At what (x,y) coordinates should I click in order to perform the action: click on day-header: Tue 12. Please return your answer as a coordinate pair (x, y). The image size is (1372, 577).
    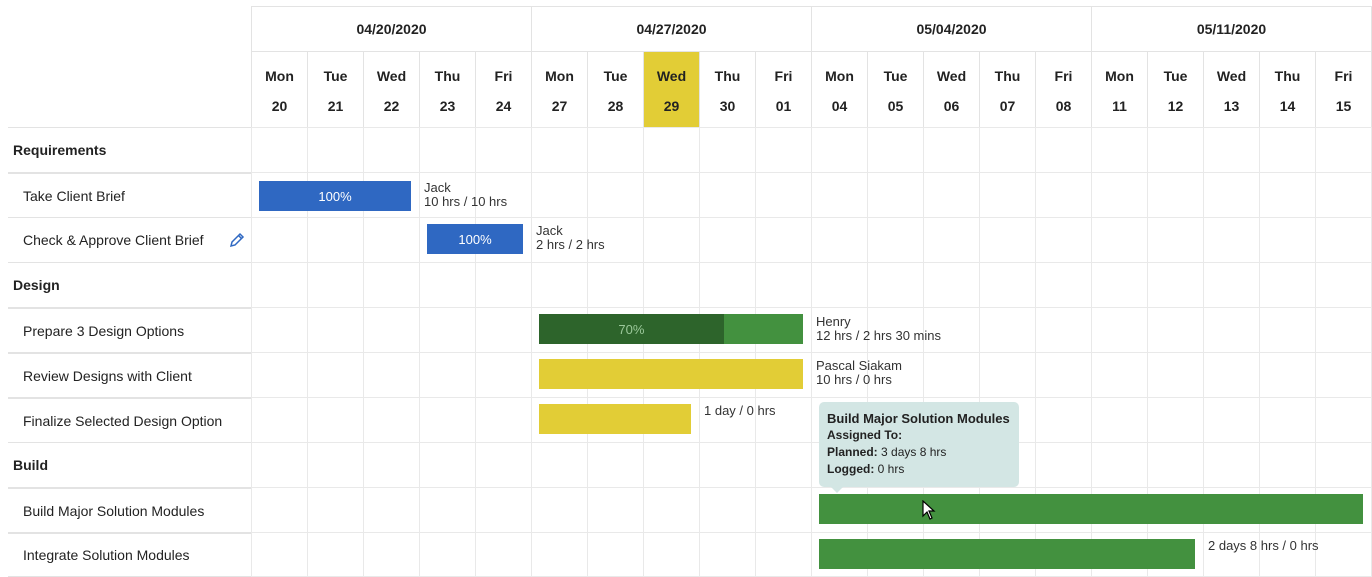
    Looking at the image, I should click on (1175, 89).